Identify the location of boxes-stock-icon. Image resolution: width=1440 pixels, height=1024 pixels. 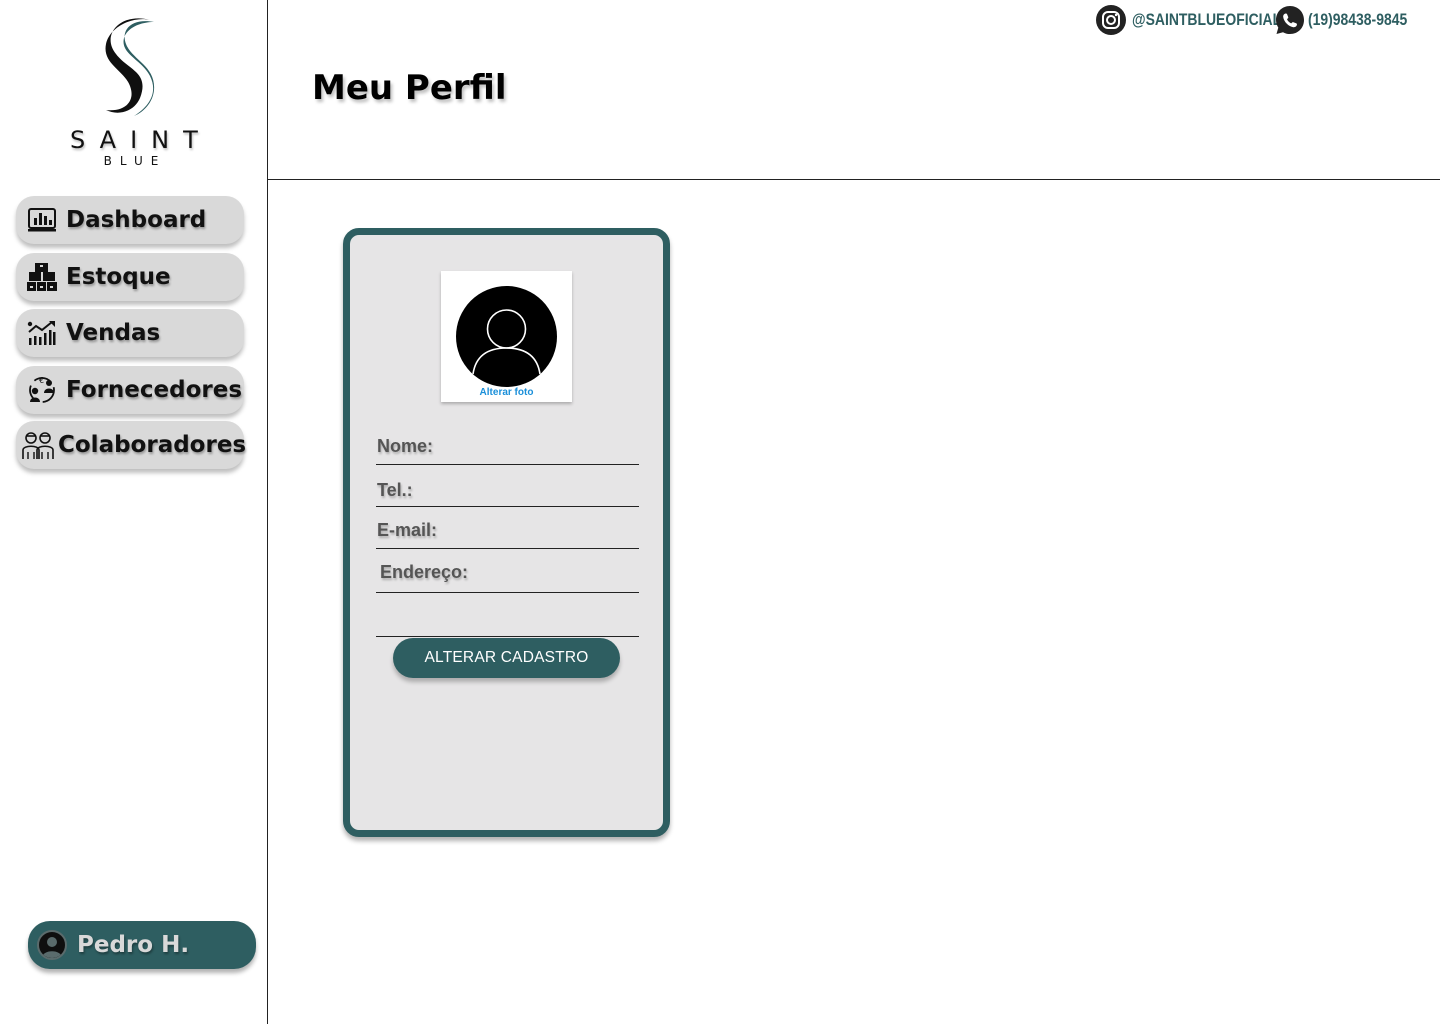
(42, 277).